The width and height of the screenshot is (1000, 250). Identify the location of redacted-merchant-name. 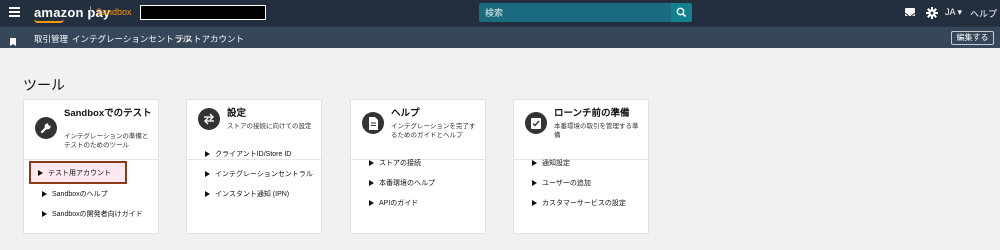
(203, 12).